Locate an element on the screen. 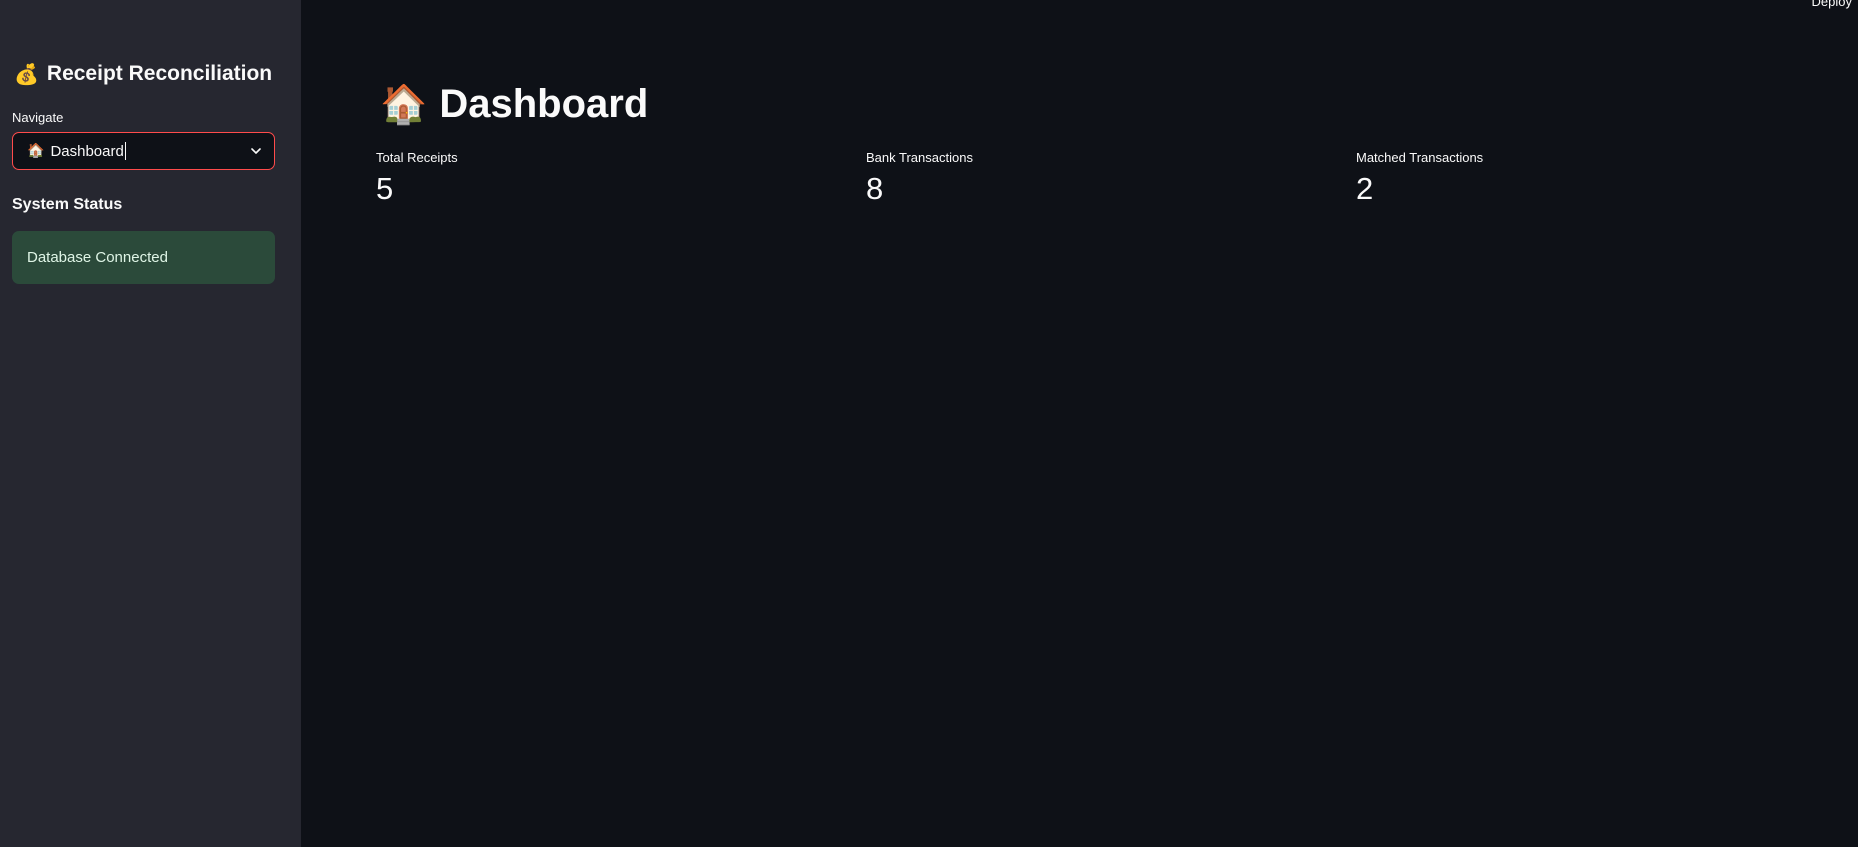 This screenshot has width=1858, height=847. metric-label: Total Receipts is located at coordinates (417, 157).